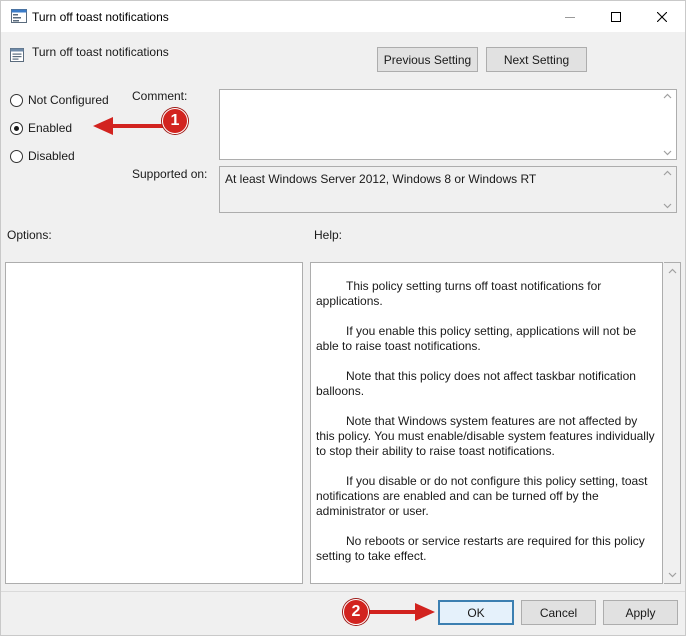 The image size is (686, 636). What do you see at coordinates (68, 100) in the screenshot?
I see `radio-label: Not Configured` at bounding box center [68, 100].